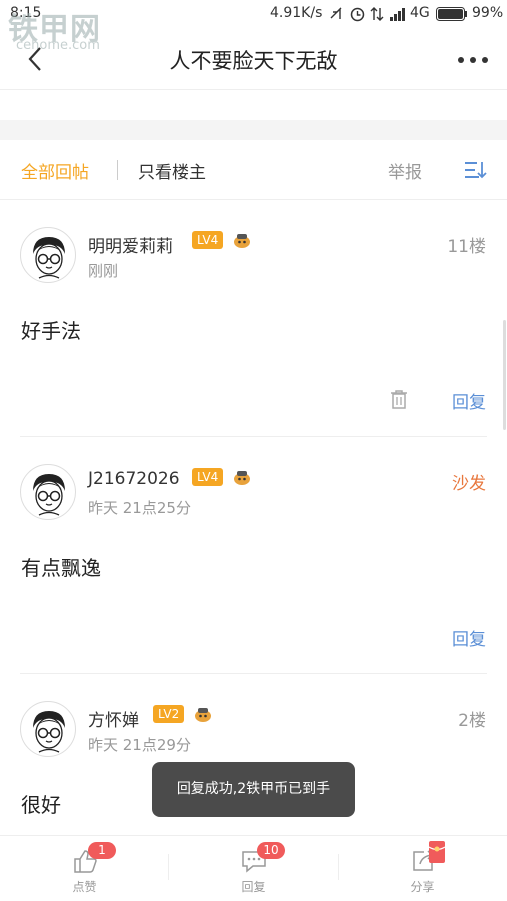 The image size is (507, 901). I want to click on floor-number: 11楼, so click(466, 247).